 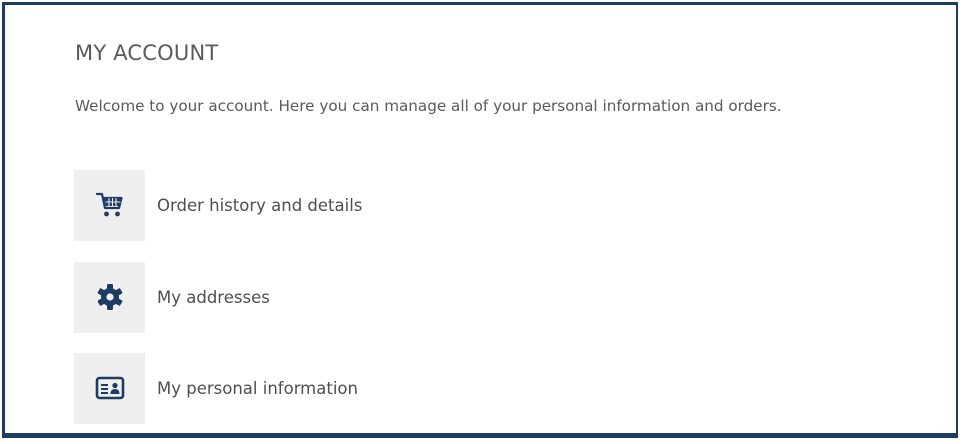 I want to click on personal-information-link: My personal information, so click(x=216, y=388).